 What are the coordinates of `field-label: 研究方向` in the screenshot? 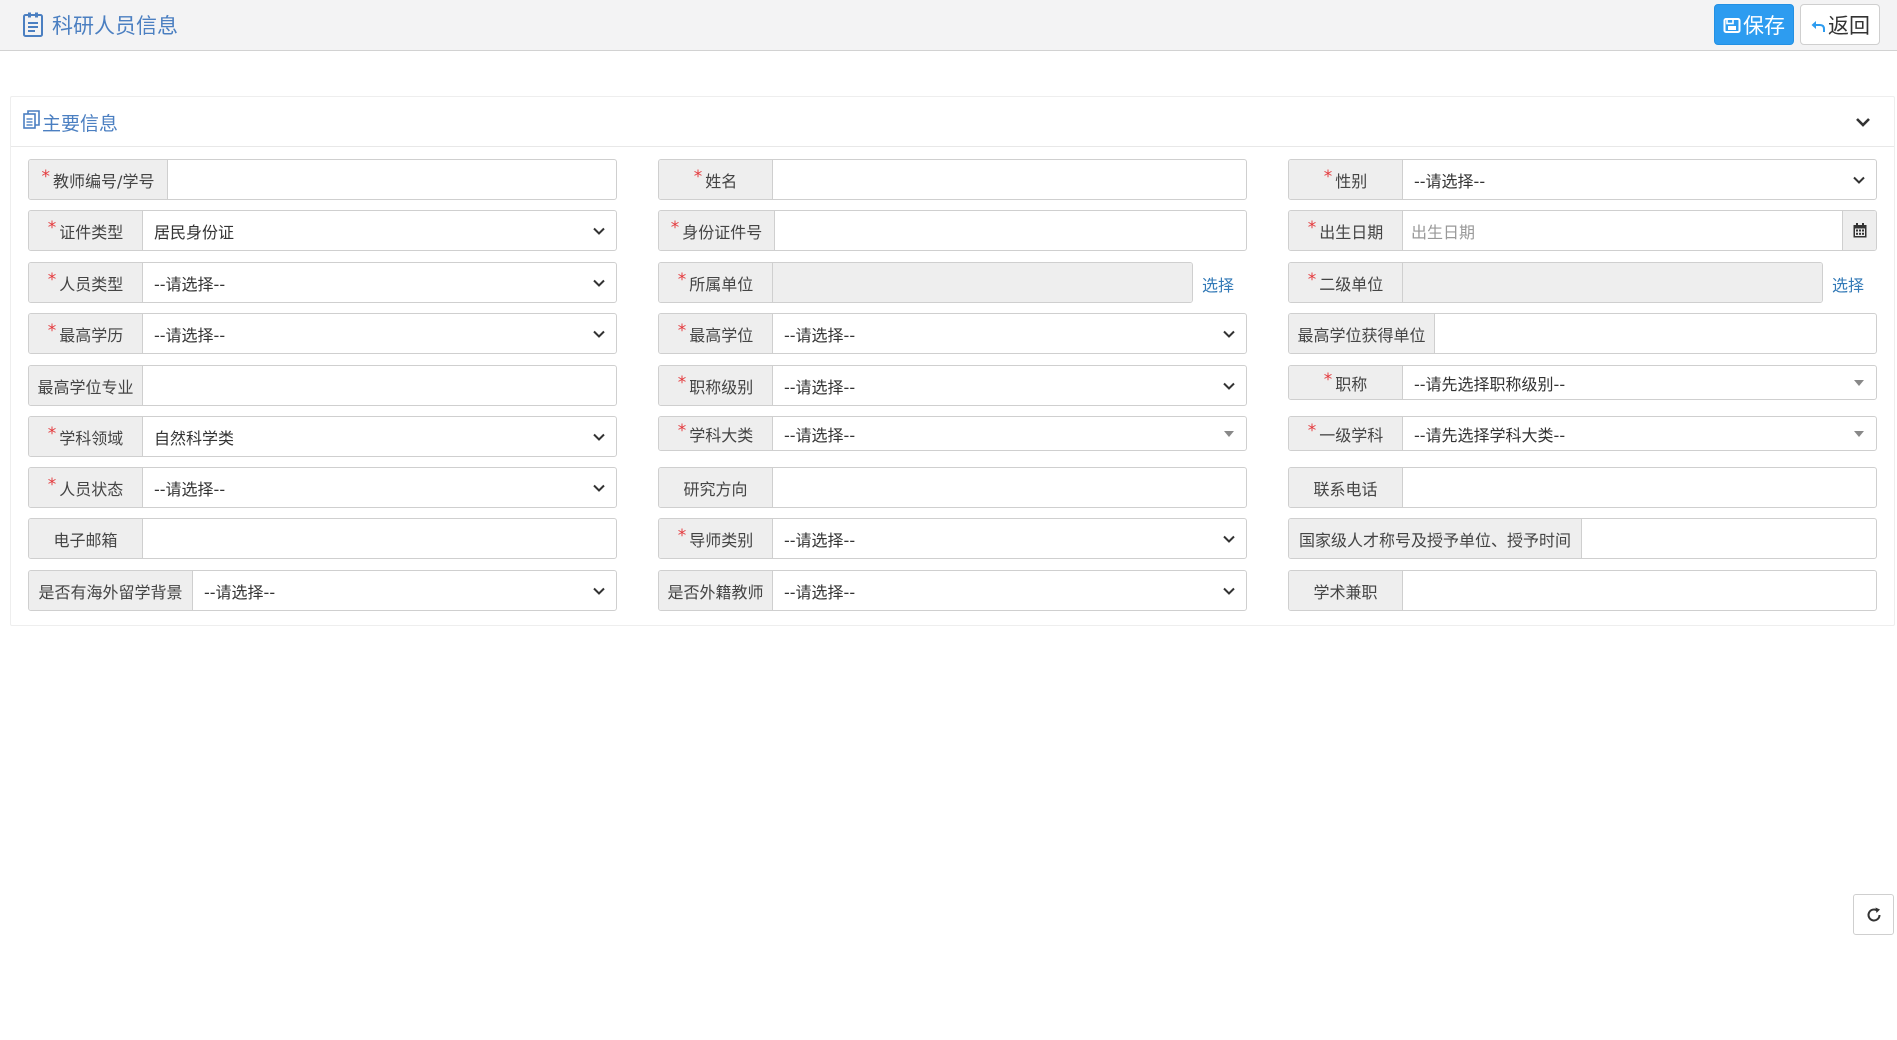 It's located at (716, 487).